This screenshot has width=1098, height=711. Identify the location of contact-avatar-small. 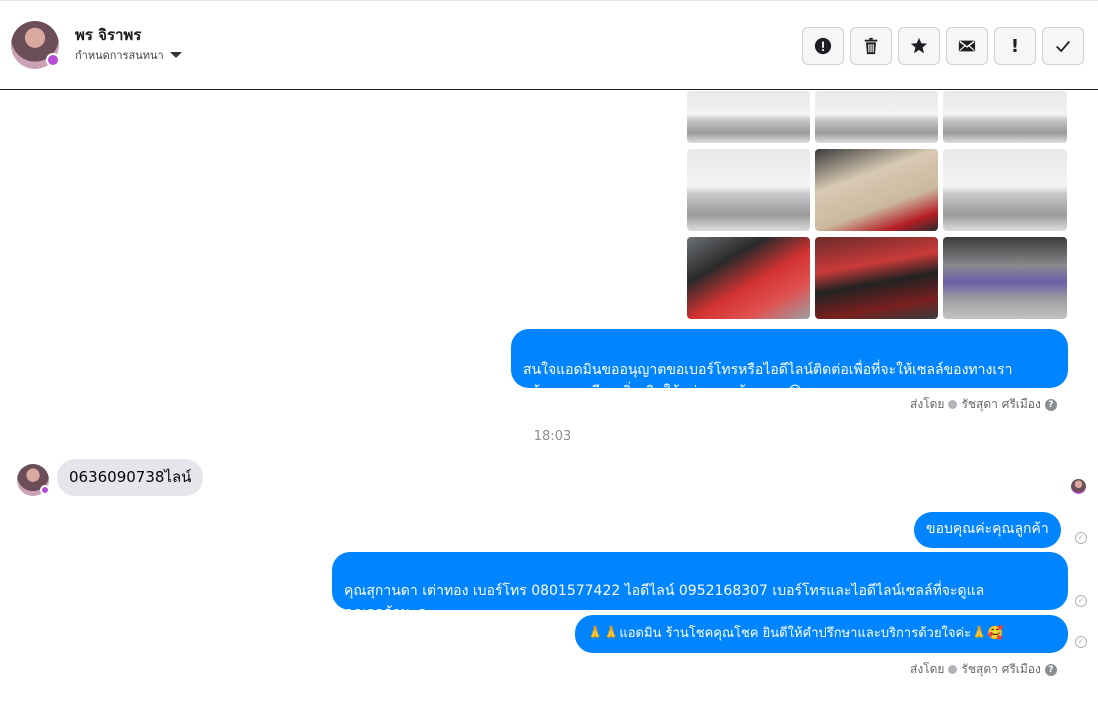
(33, 480).